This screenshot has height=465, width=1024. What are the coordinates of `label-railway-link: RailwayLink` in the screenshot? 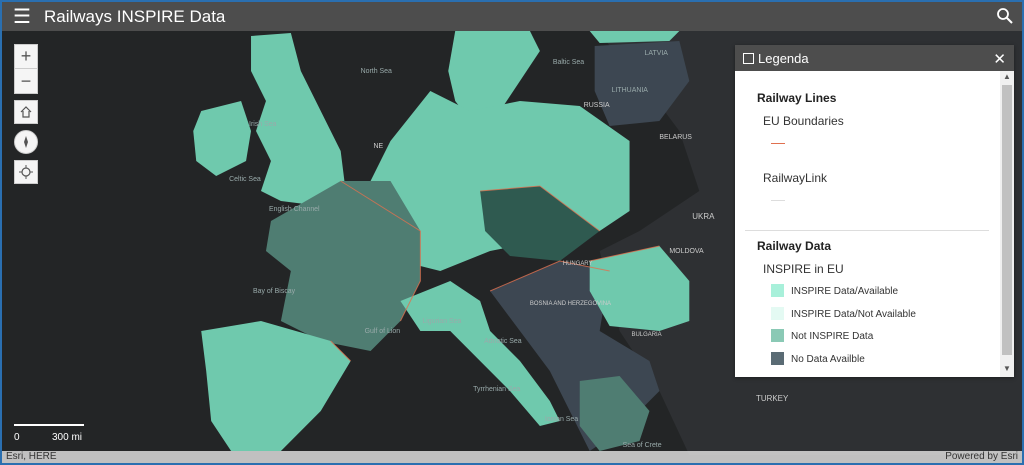 It's located at (795, 178).